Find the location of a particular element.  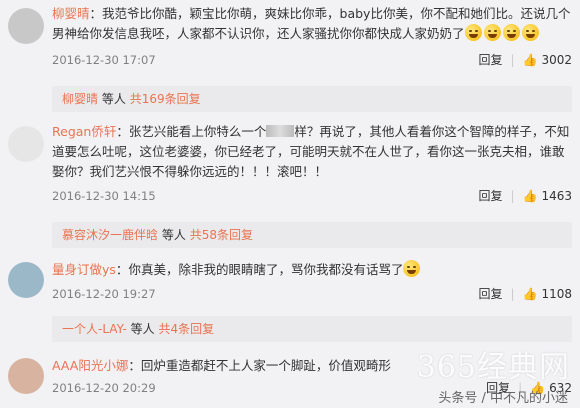

comment-username: AAA阳光小娜 is located at coordinates (90, 365).